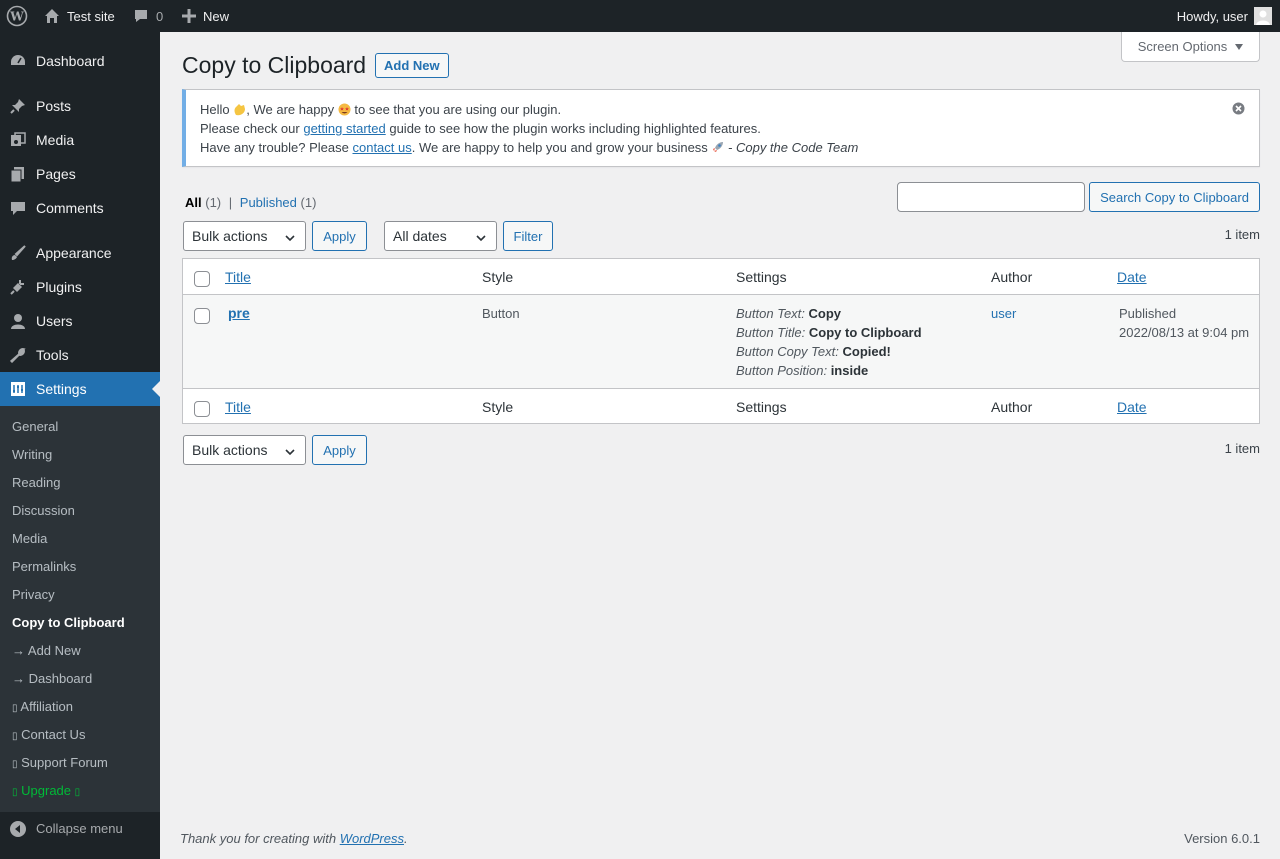  Describe the element at coordinates (80, 174) in the screenshot. I see `menu-pages: Pages` at that location.